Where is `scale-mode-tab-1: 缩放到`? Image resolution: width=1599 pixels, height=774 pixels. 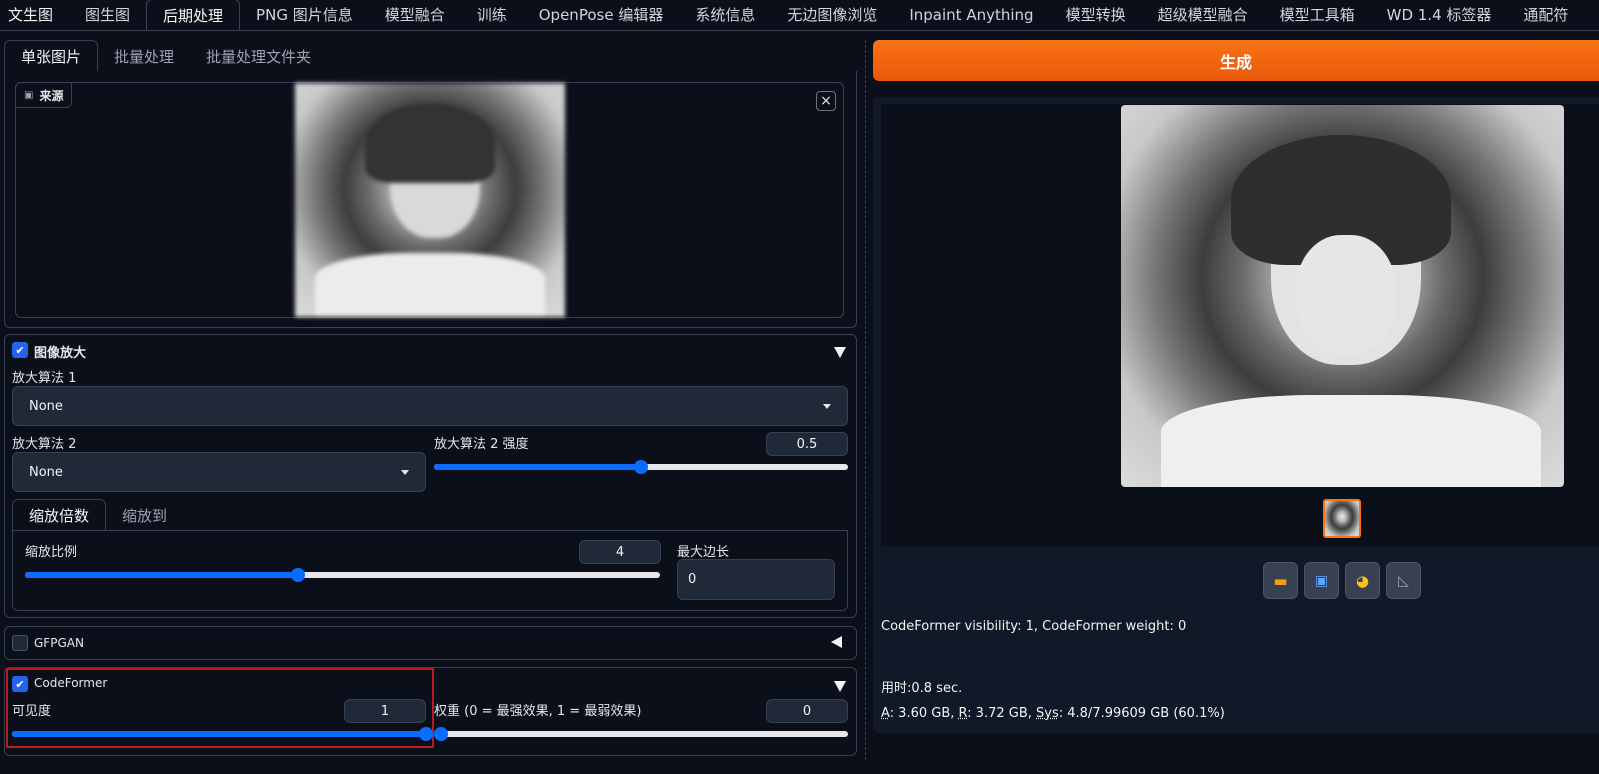
scale-mode-tab-1: 缩放到 is located at coordinates (144, 515).